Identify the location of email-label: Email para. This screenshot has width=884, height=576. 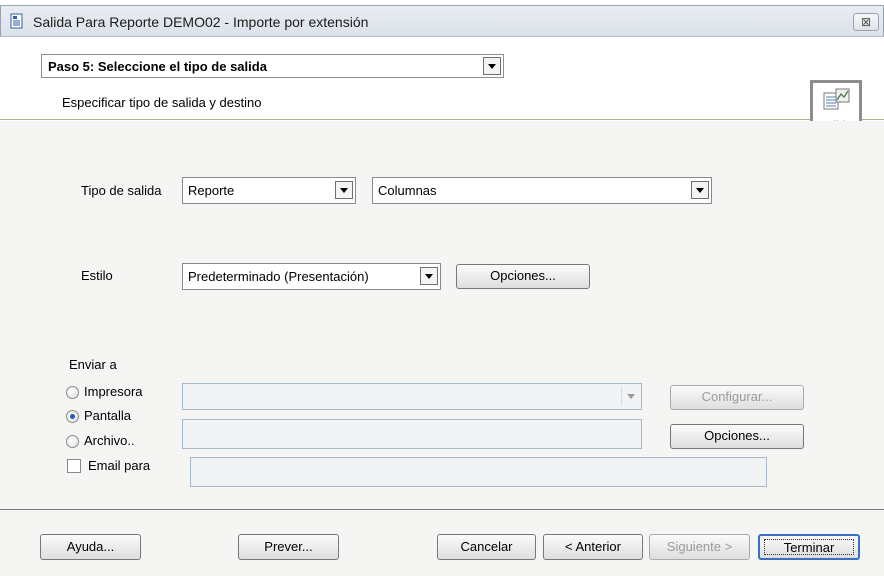
(119, 465).